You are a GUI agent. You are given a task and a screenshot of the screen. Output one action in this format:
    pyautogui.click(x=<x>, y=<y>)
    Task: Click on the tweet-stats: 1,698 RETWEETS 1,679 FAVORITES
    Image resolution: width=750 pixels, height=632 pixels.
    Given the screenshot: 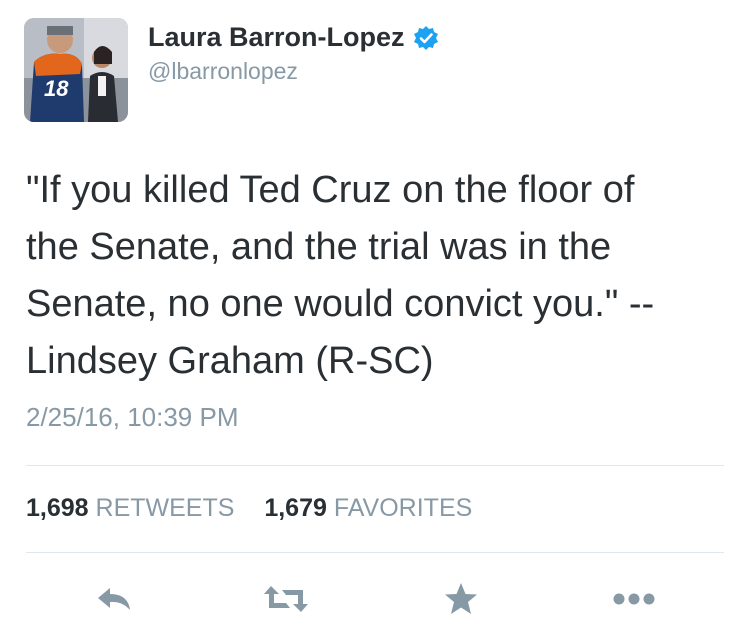 What is the action you would take?
    pyautogui.click(x=249, y=508)
    